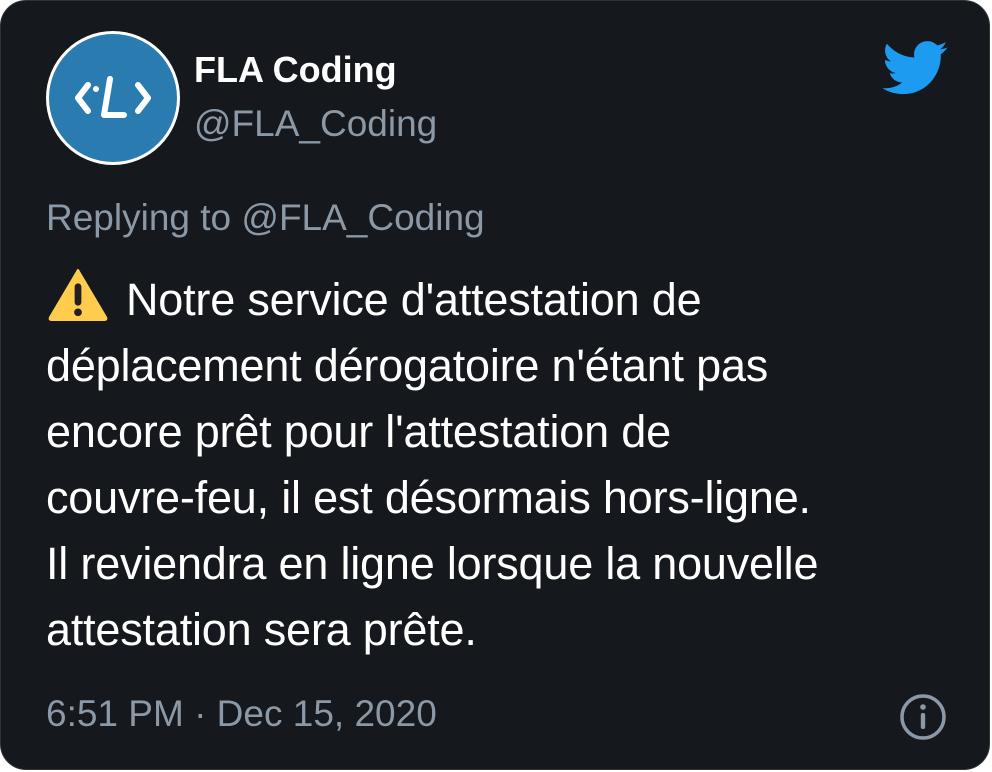  Describe the element at coordinates (358, 431) in the screenshot. I see `tweet-line: encore prêt pour l'attestation de` at that location.